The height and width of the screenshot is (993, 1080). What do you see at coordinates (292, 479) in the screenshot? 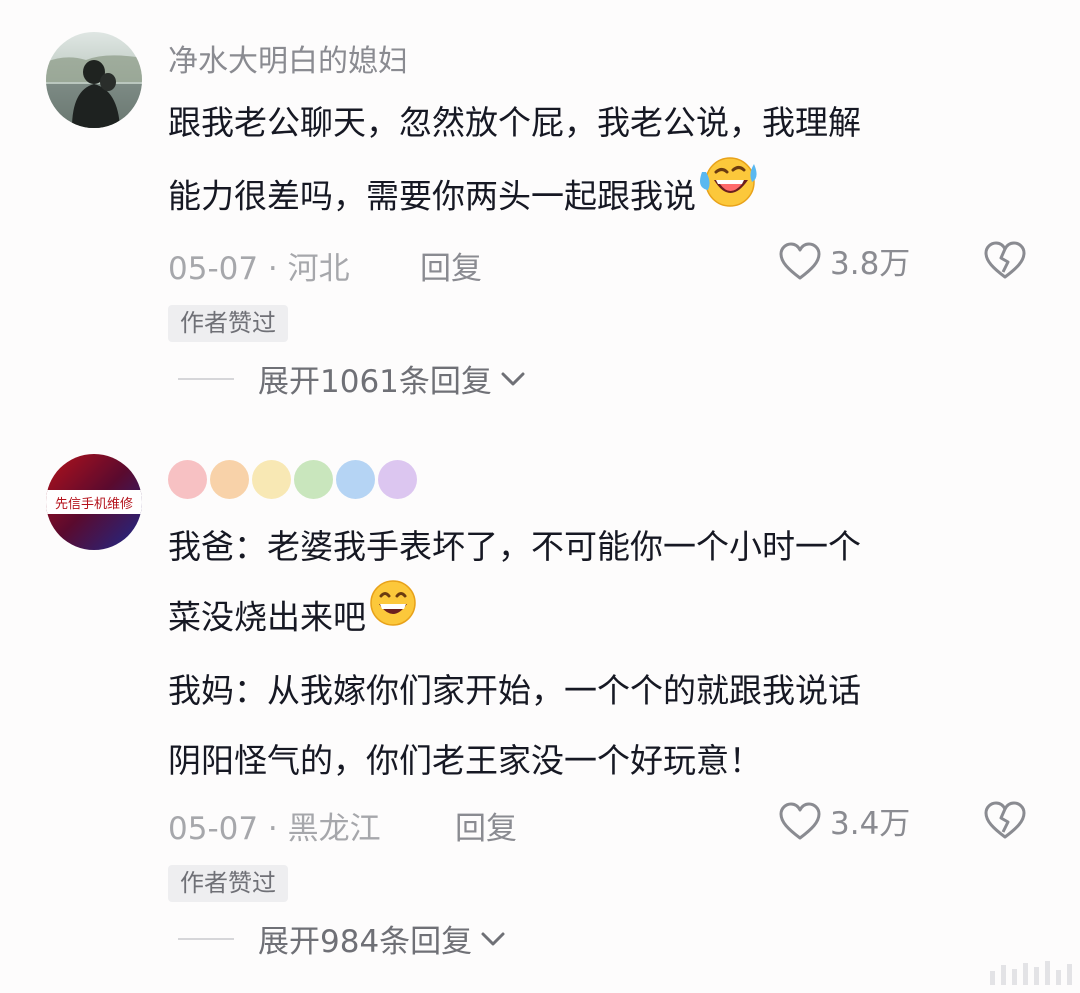
I see `username-dots` at bounding box center [292, 479].